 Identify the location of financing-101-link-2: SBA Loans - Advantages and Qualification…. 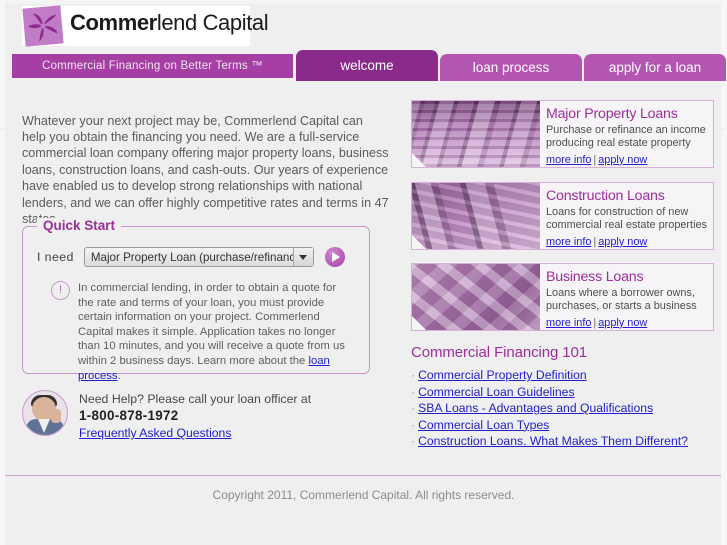
(535, 408).